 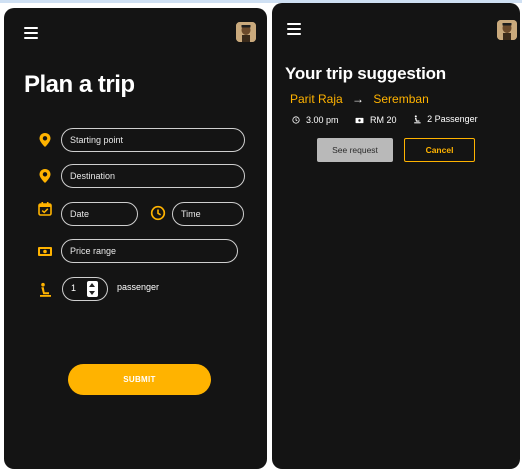 I want to click on stepper-arrows, so click(x=92, y=289).